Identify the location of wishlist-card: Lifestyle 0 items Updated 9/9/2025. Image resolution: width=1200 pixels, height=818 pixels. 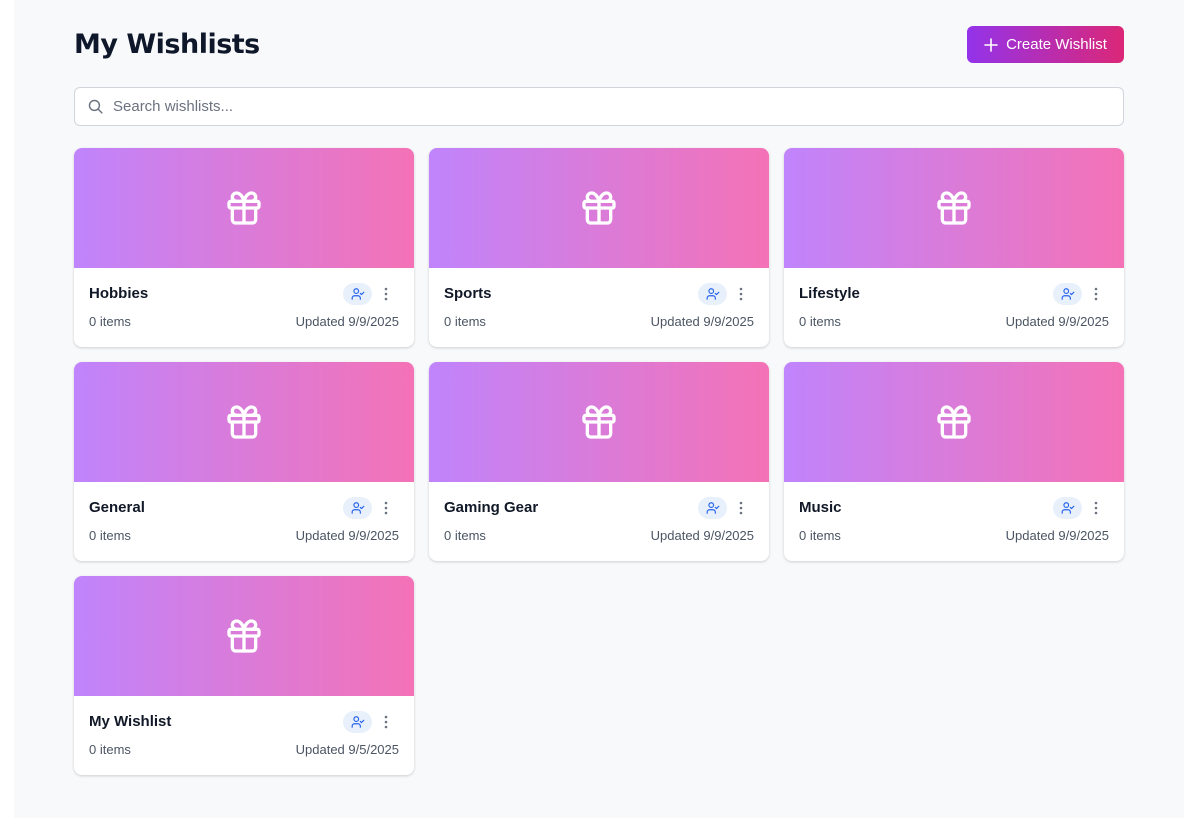
(954, 247).